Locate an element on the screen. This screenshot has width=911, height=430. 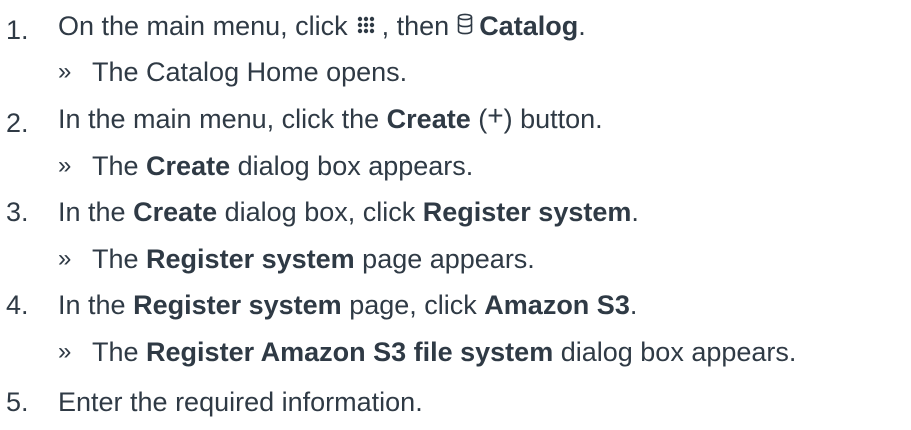
step-text: In the main menu, click the is located at coordinates (219, 119).